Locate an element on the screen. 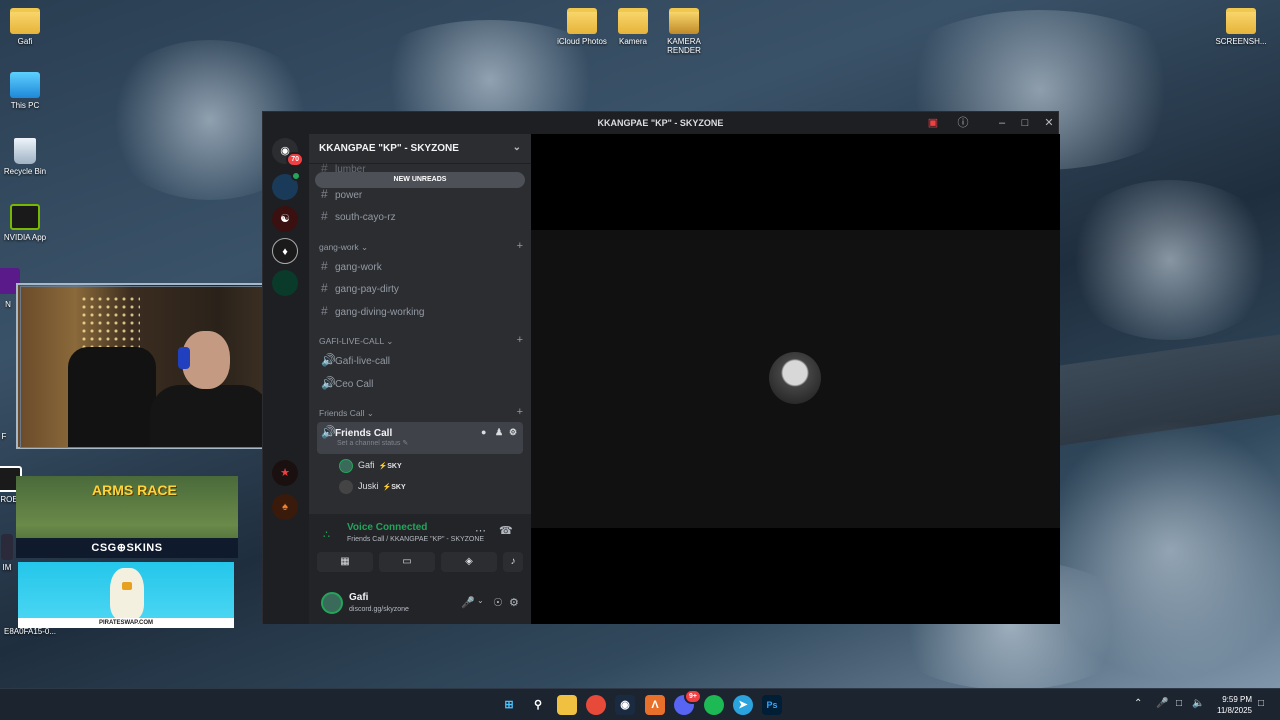  noise-suppression-icon: ⋯ is located at coordinates (480, 530).